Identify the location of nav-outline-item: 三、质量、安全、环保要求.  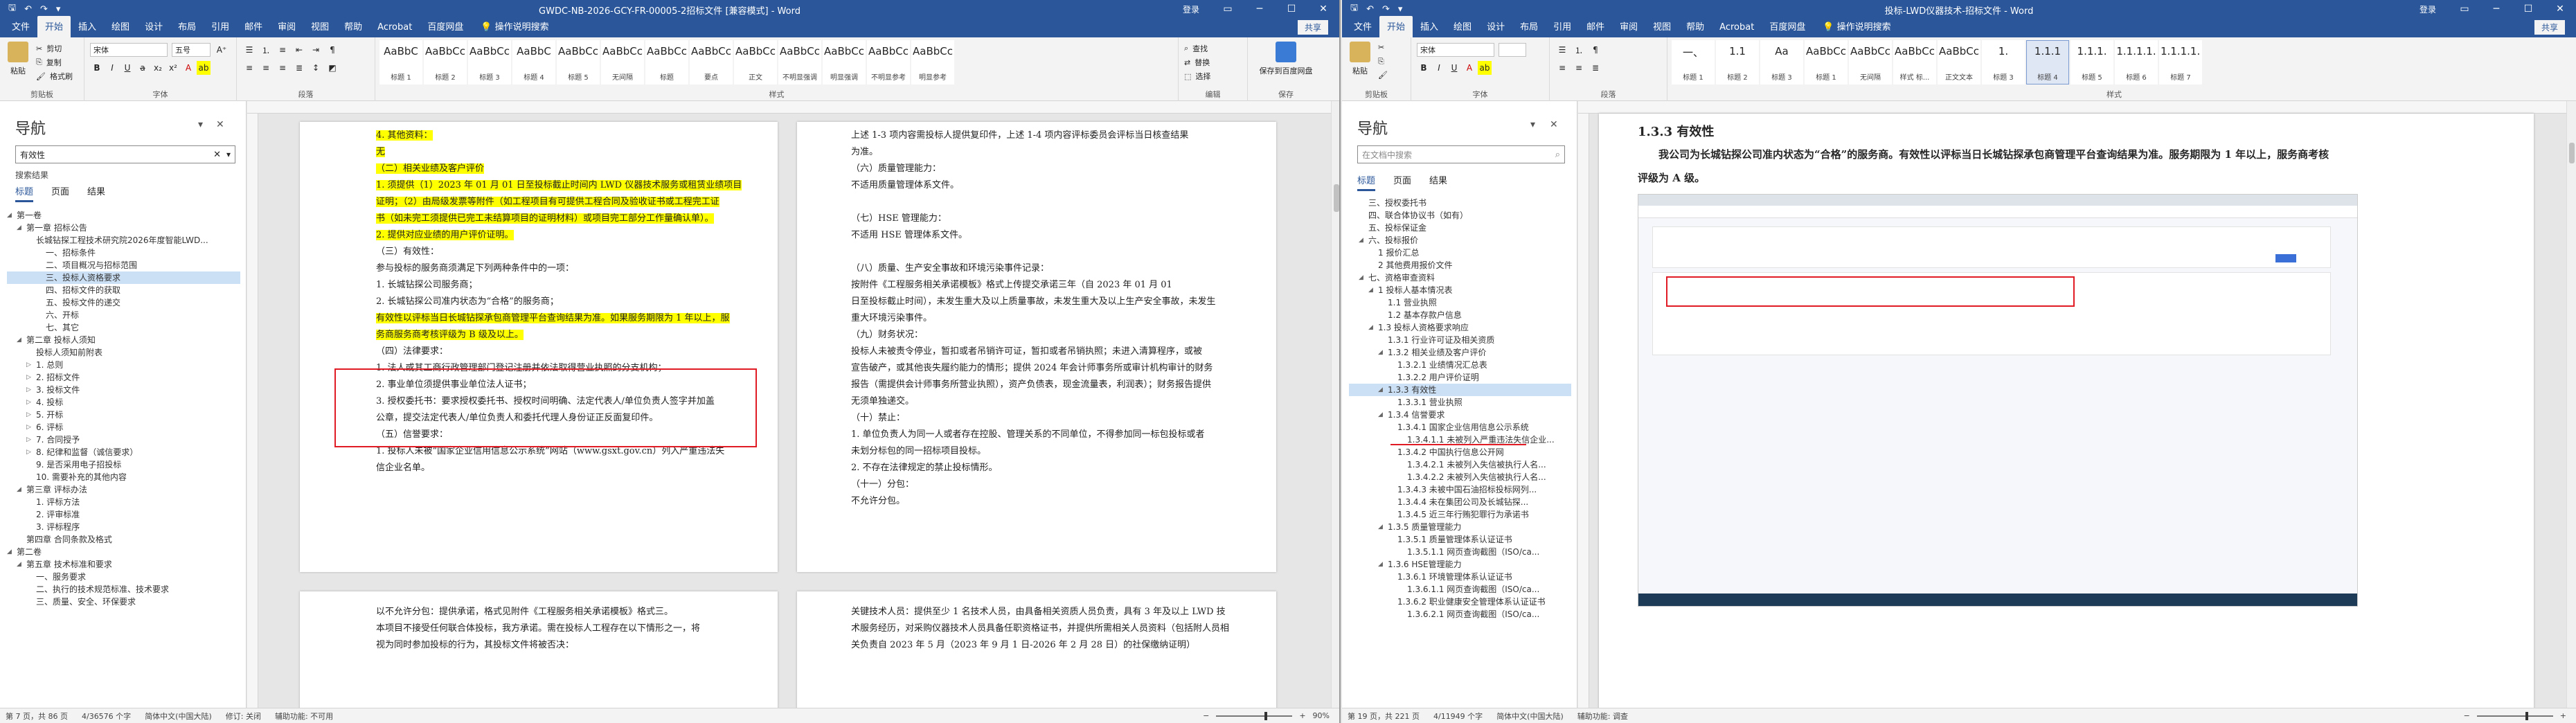
(123, 602).